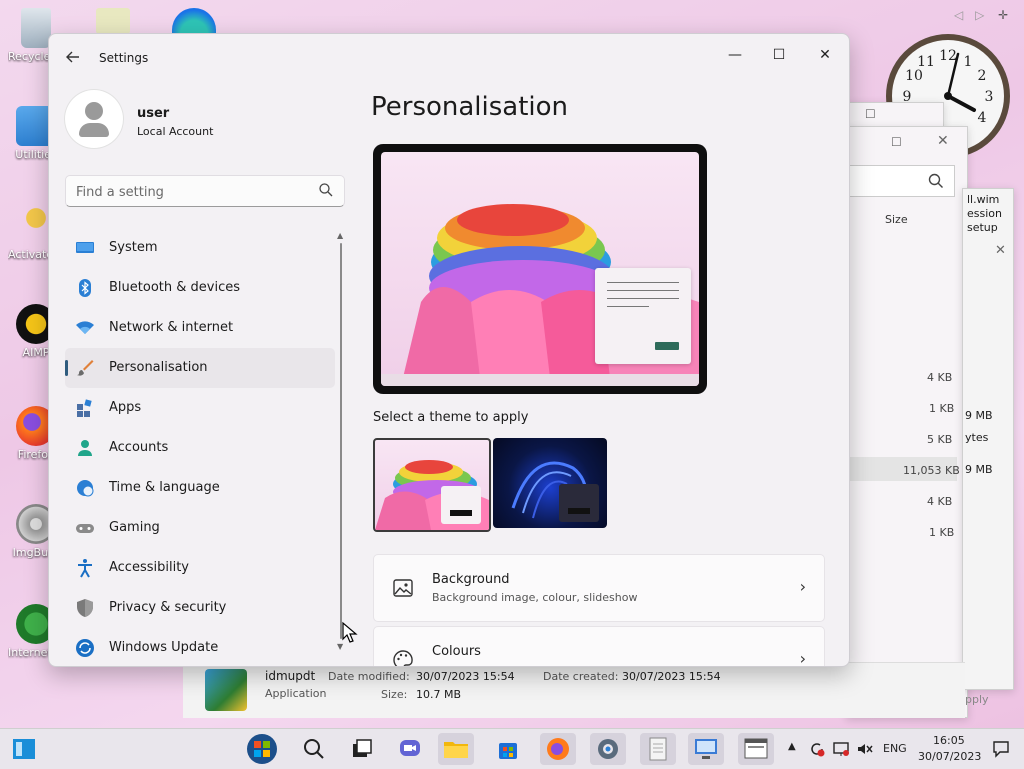 This screenshot has width=1024, height=769. I want to click on nav-item-accounts: Accounts, so click(200, 448).